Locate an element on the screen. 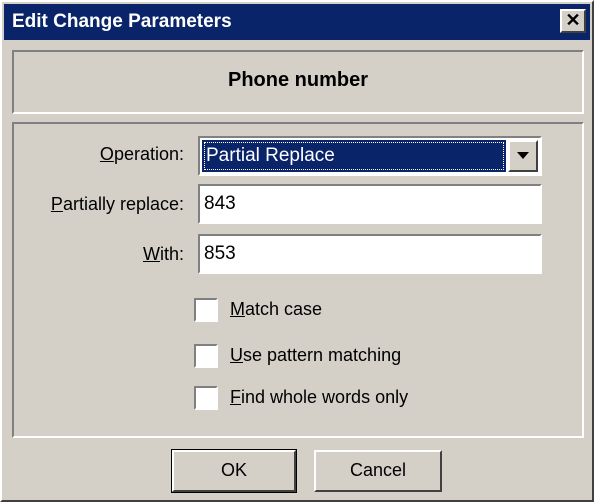 Image resolution: width=594 pixels, height=502 pixels. find-whole-words-accel: F is located at coordinates (235, 397).